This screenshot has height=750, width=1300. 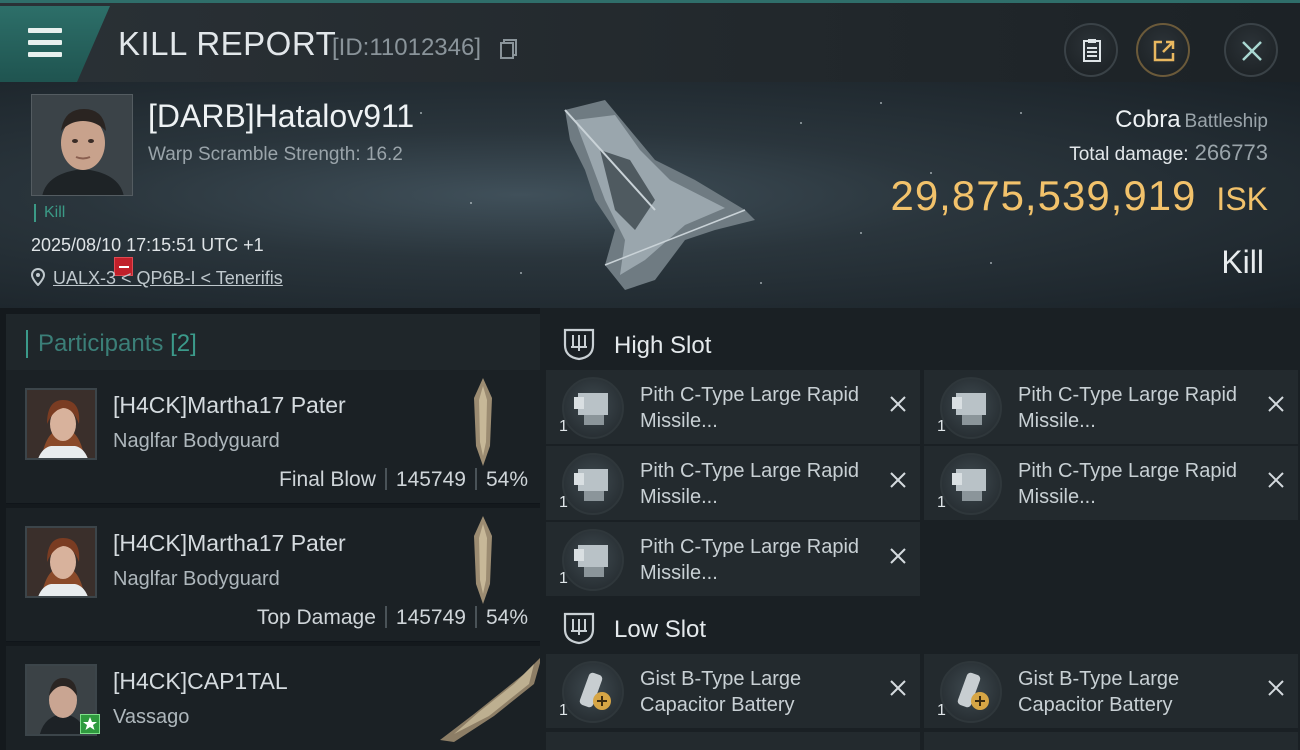 I want to click on star-icon, so click(x=90, y=723).